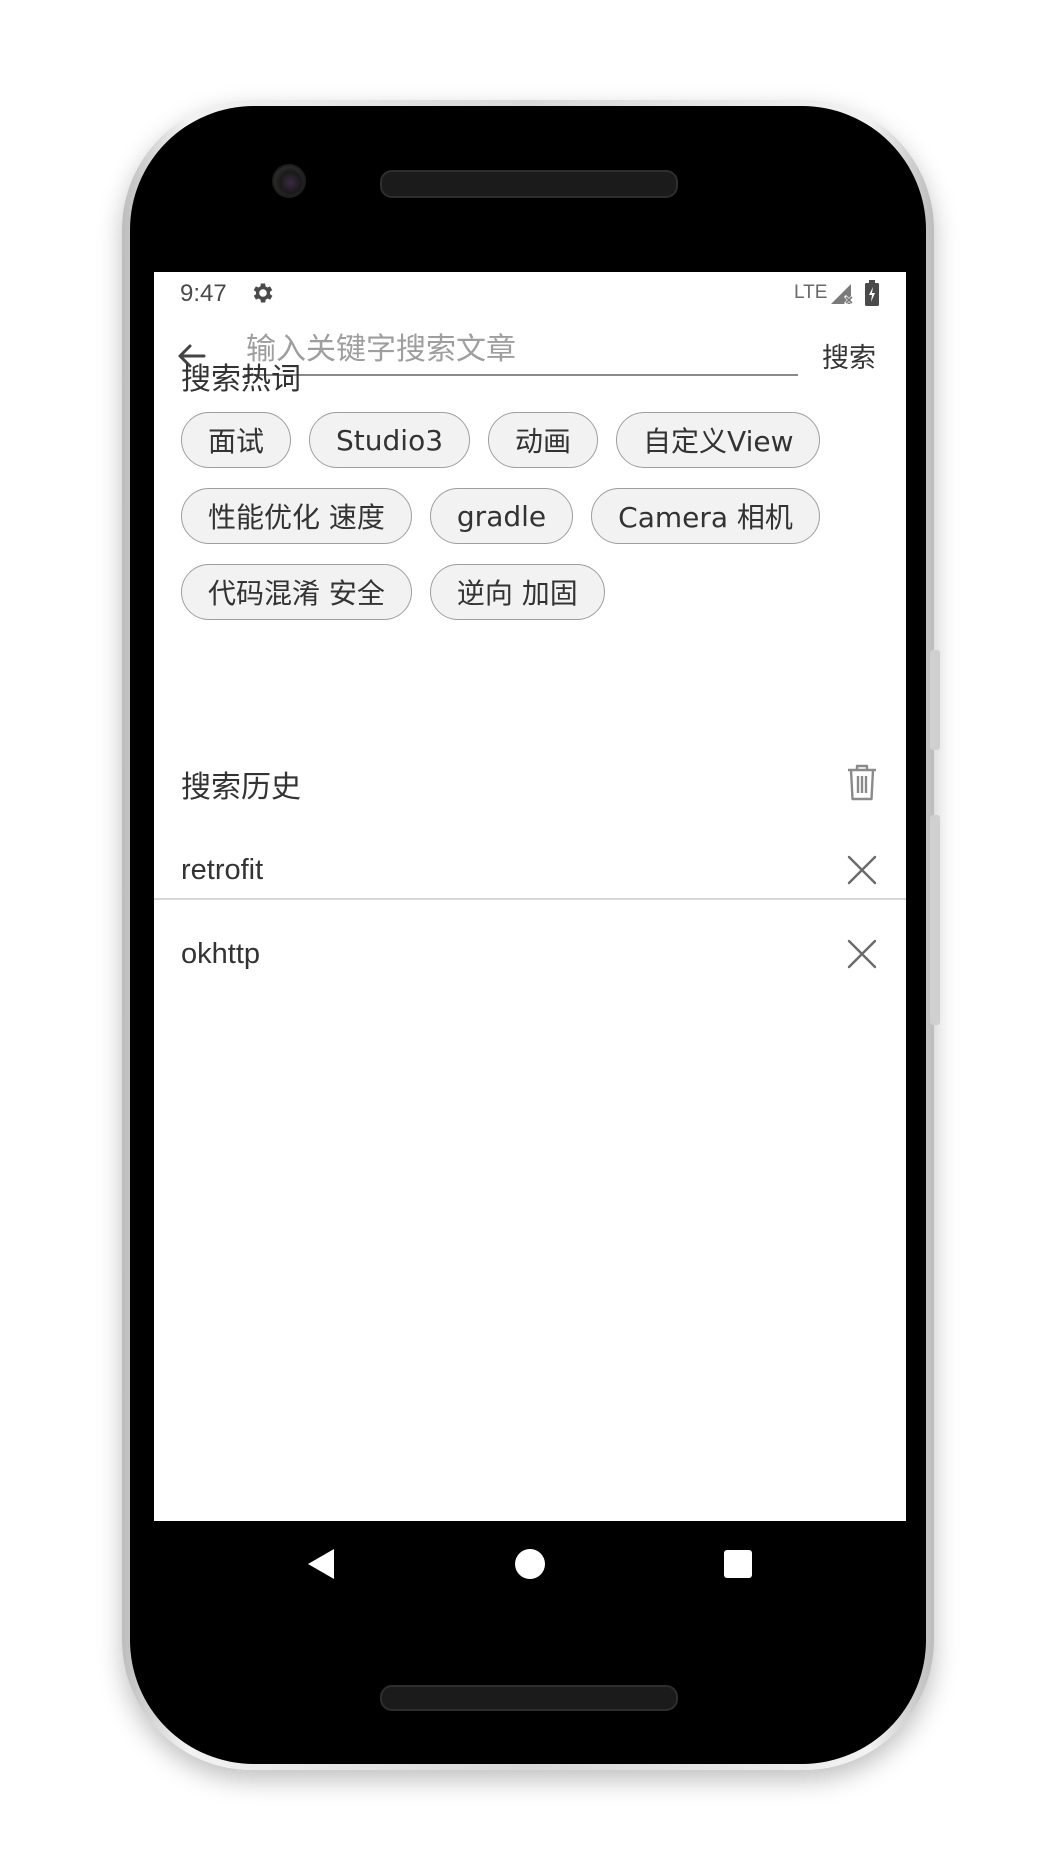 Image resolution: width=1055 pixels, height=1875 pixels. What do you see at coordinates (811, 292) in the screenshot?
I see `network-type: LTE` at bounding box center [811, 292].